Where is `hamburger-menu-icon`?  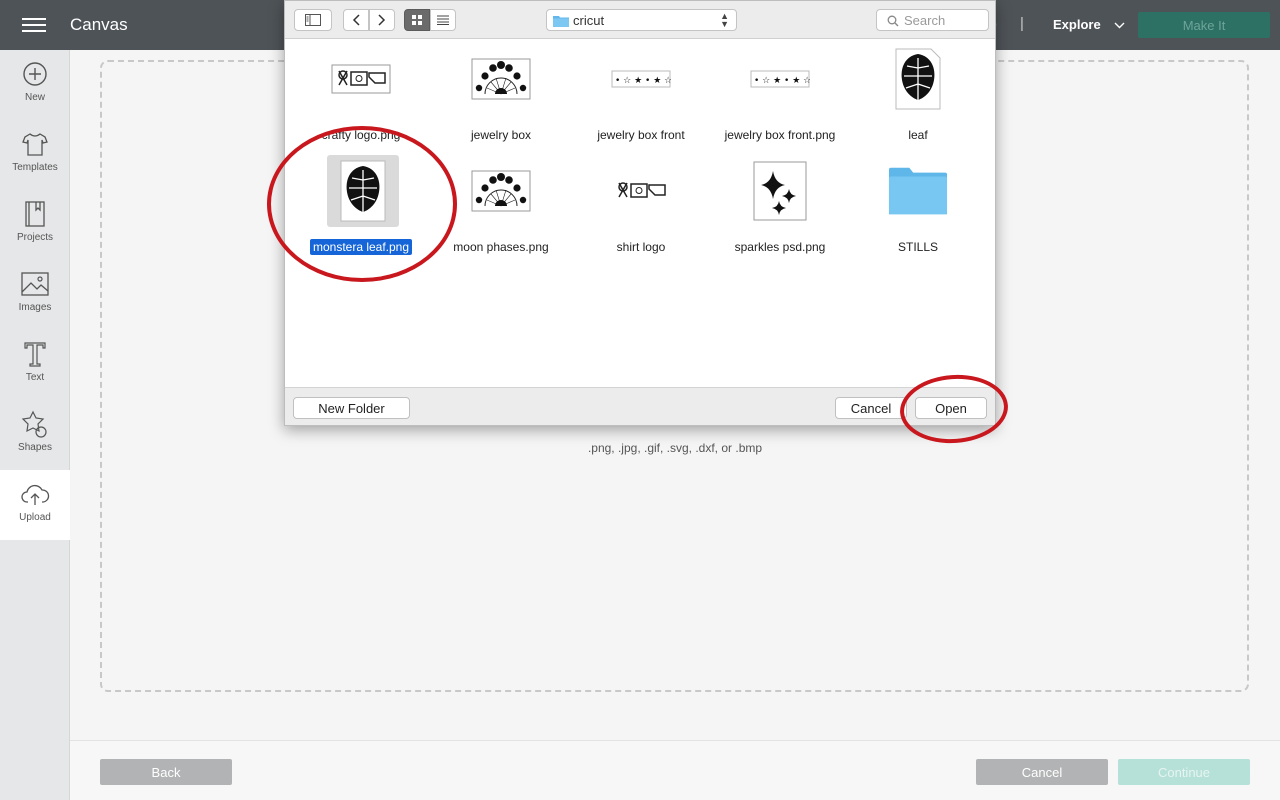
hamburger-menu-icon is located at coordinates (35, 25).